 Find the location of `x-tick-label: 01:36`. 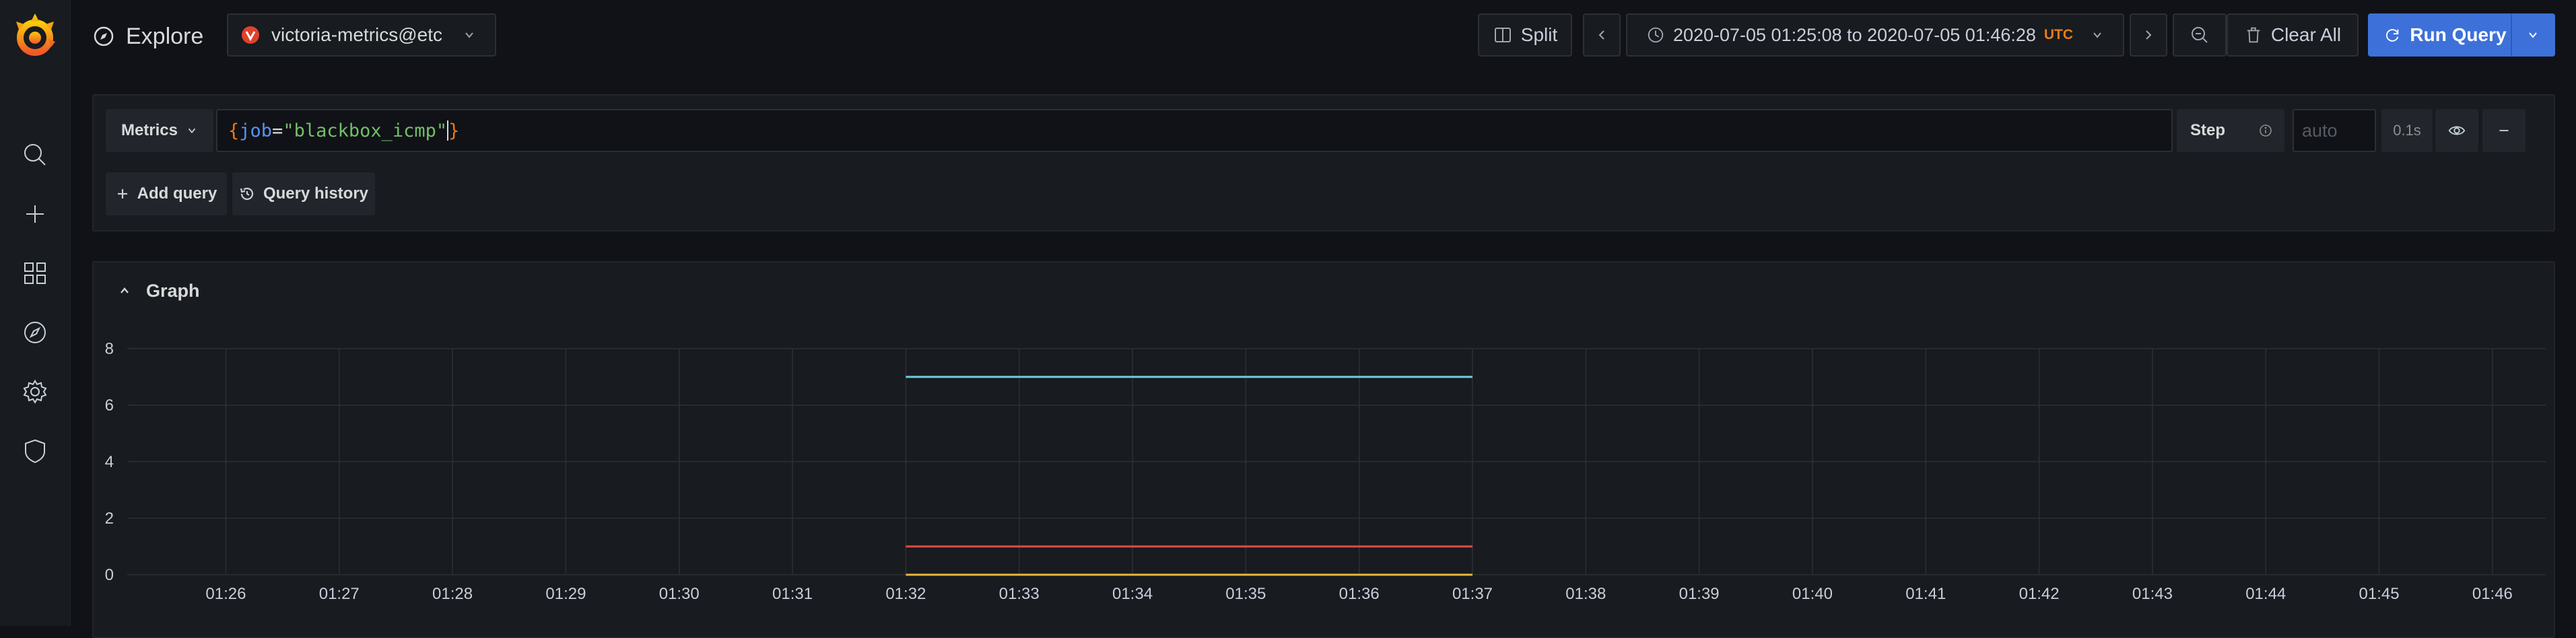

x-tick-label: 01:36 is located at coordinates (1359, 594).